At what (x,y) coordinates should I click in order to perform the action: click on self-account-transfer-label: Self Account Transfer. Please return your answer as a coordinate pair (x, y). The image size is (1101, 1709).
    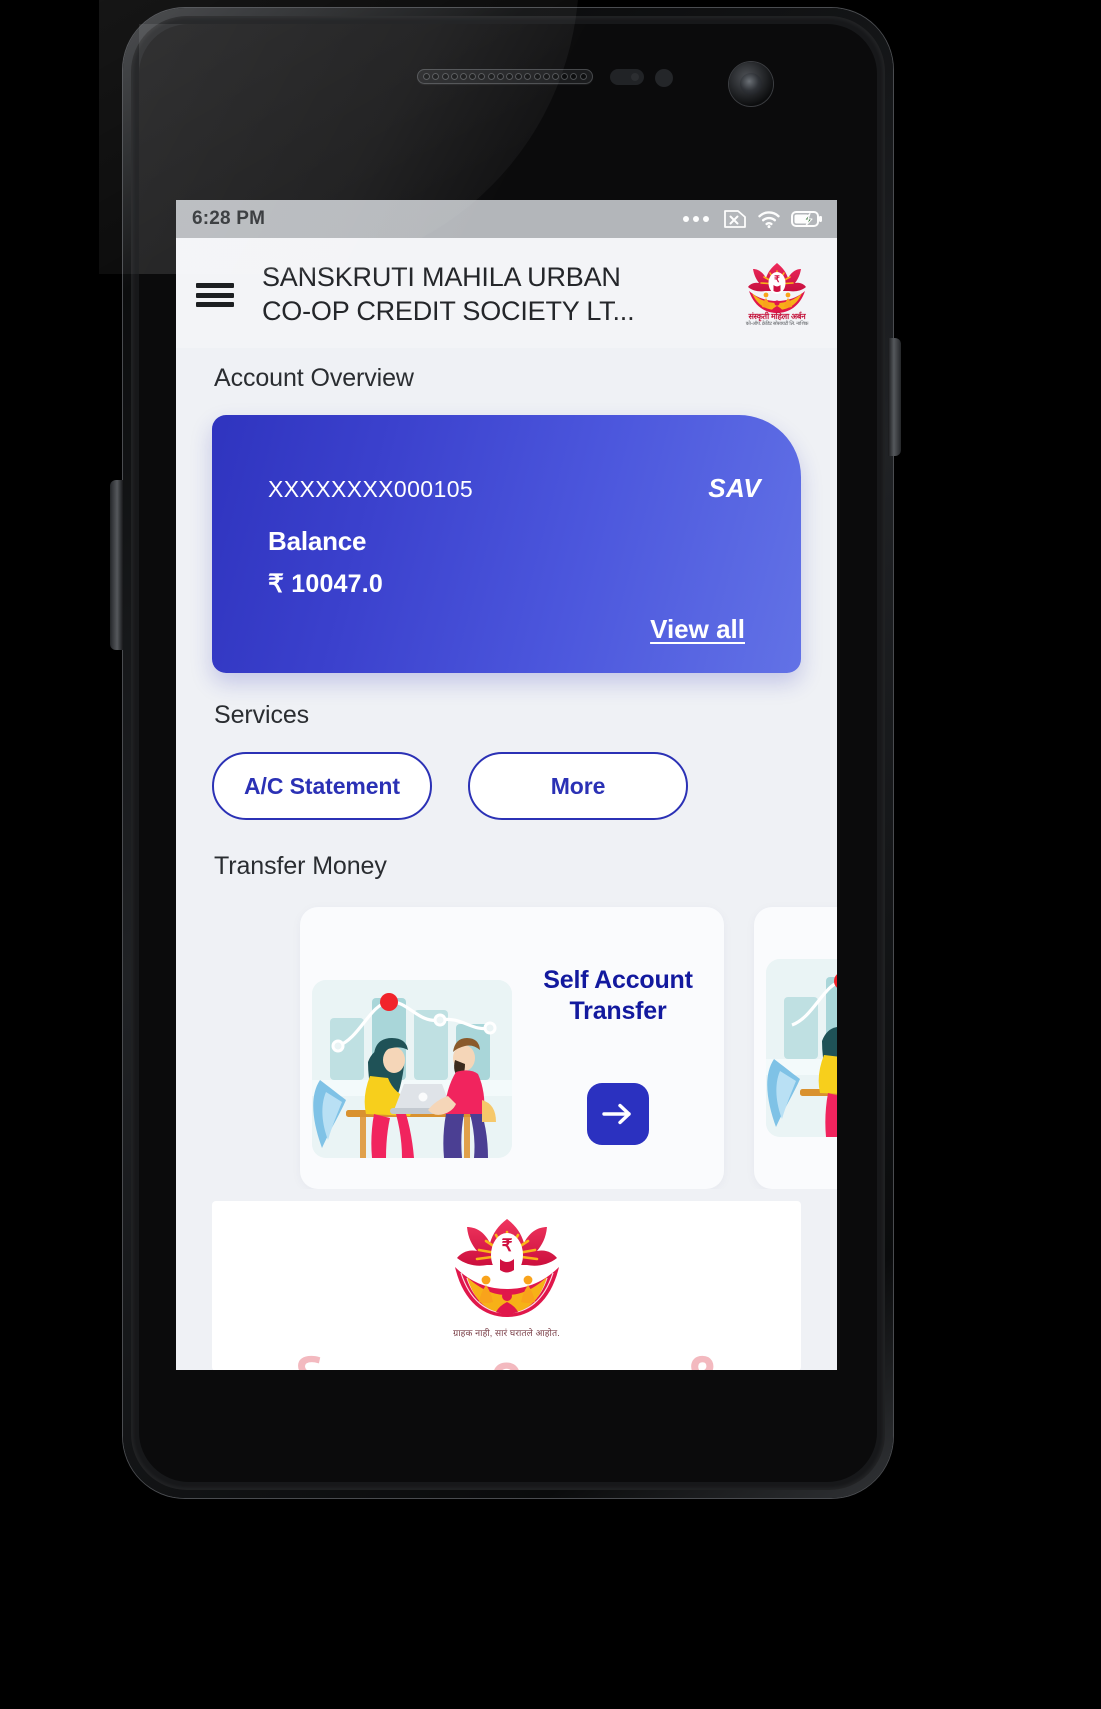
    Looking at the image, I should click on (618, 996).